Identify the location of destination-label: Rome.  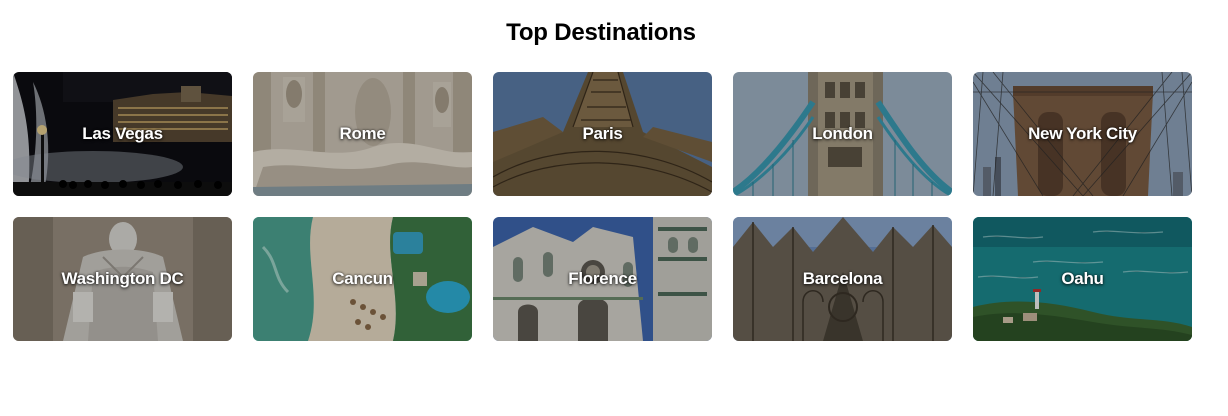
(362, 133).